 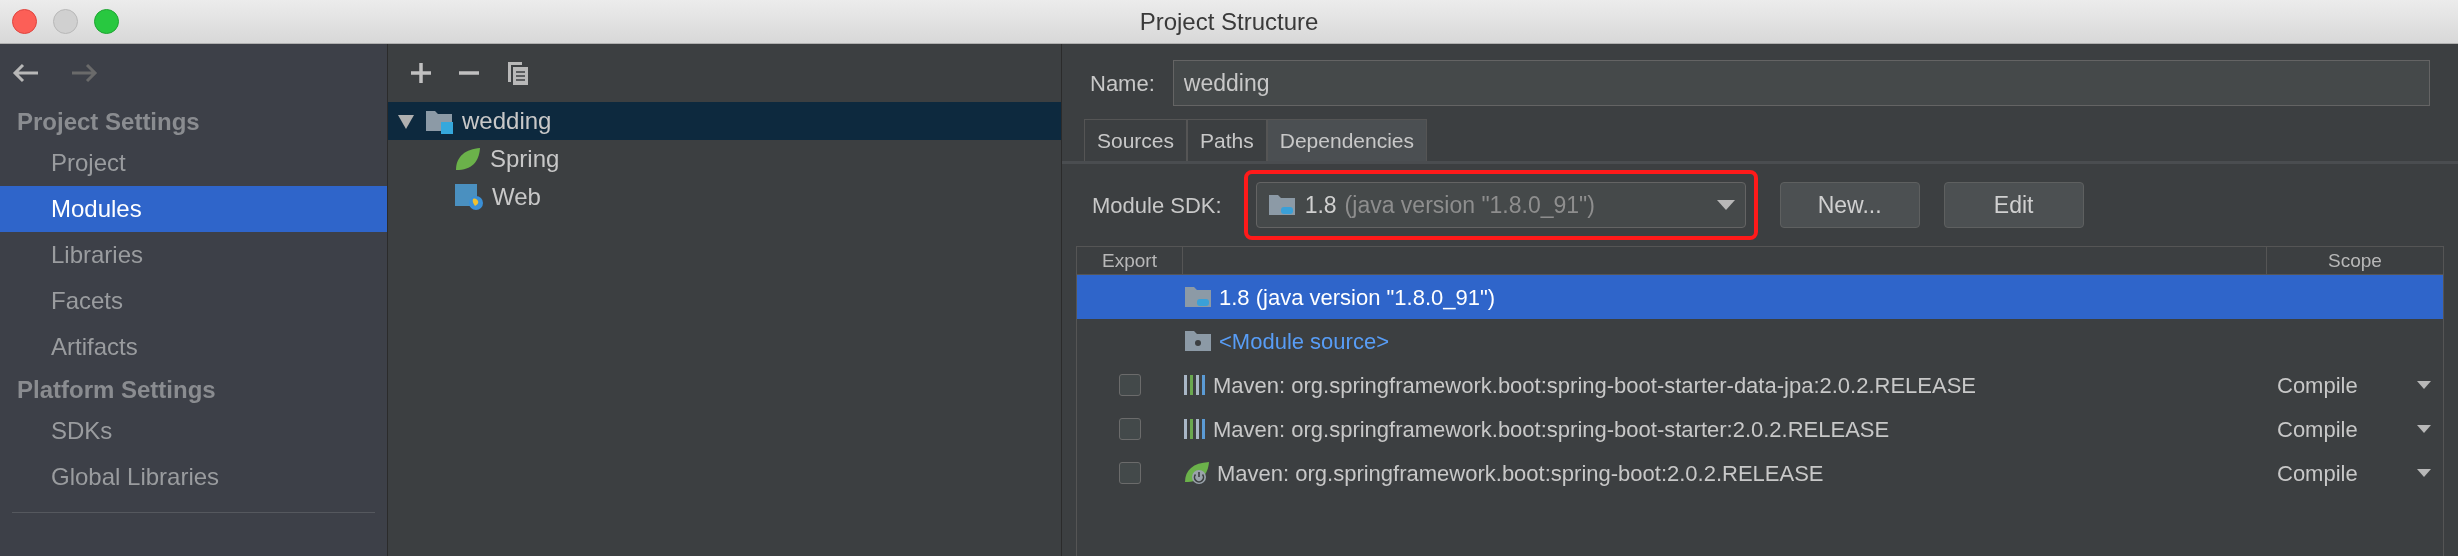 What do you see at coordinates (1197, 473) in the screenshot?
I see `leaf-power-icon` at bounding box center [1197, 473].